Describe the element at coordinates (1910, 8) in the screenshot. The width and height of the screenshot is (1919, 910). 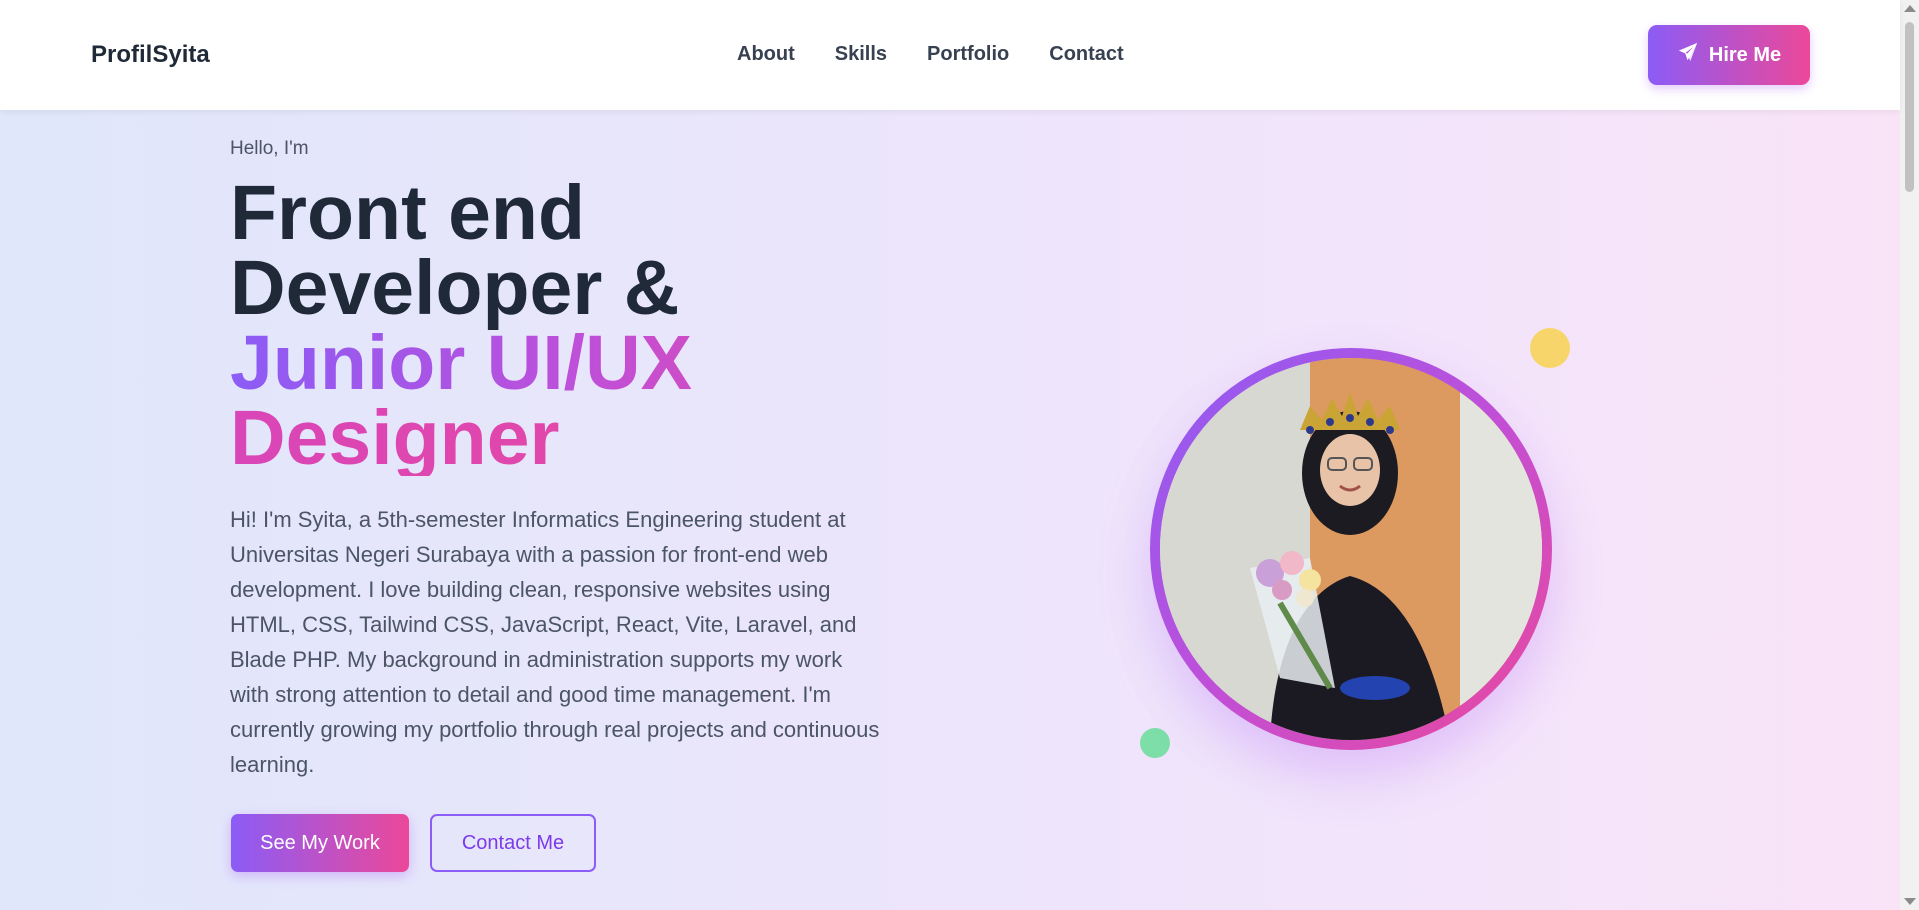
I see `scroll-up-arrow-icon` at that location.